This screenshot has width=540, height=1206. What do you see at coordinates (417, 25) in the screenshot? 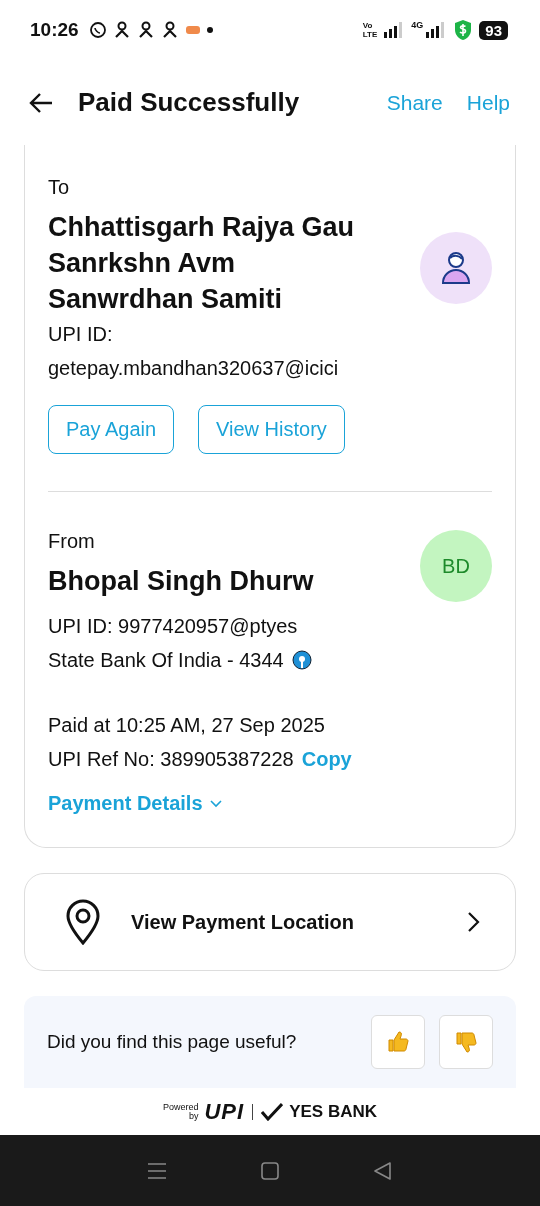
I see `network-label: 4G` at bounding box center [417, 25].